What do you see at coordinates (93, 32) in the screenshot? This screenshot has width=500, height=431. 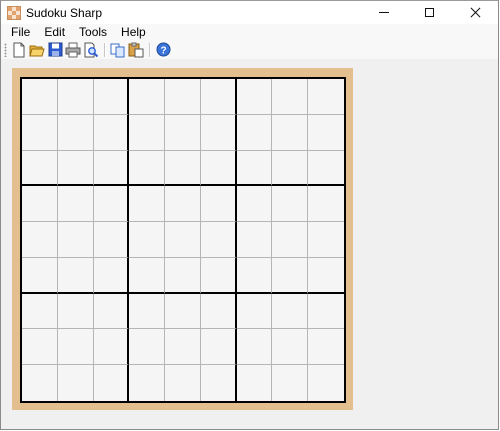 I see `menu-tools: Tools` at bounding box center [93, 32].